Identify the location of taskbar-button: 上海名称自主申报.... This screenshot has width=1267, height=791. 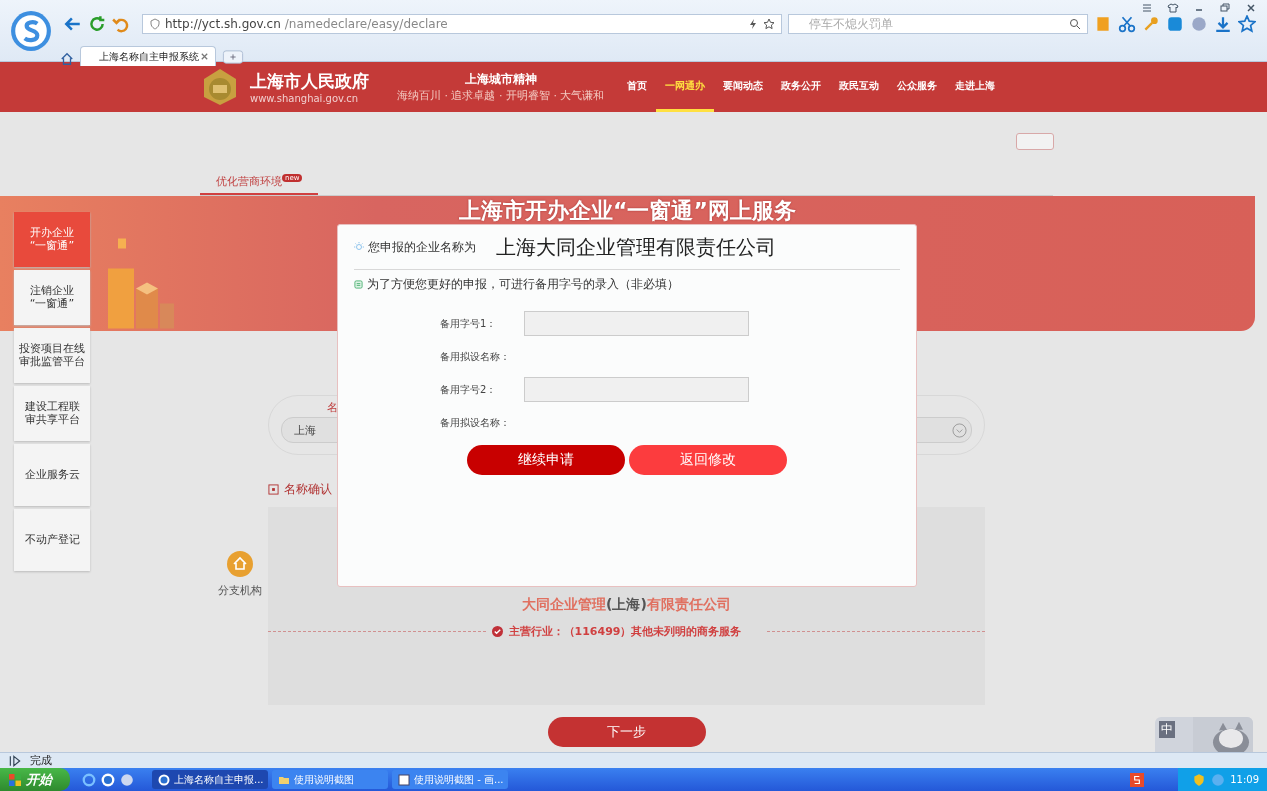
(210, 779).